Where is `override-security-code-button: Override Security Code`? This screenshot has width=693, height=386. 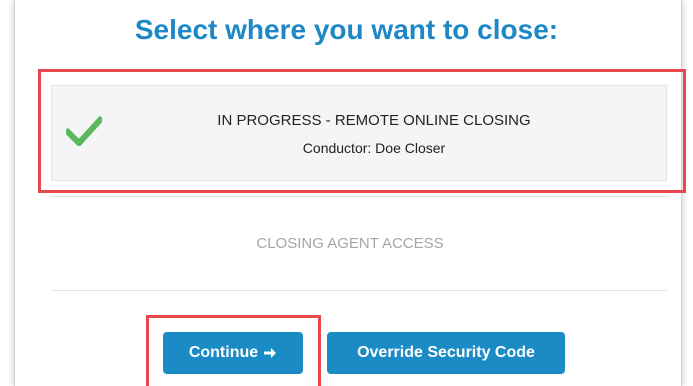 override-security-code-button: Override Security Code is located at coordinates (446, 353).